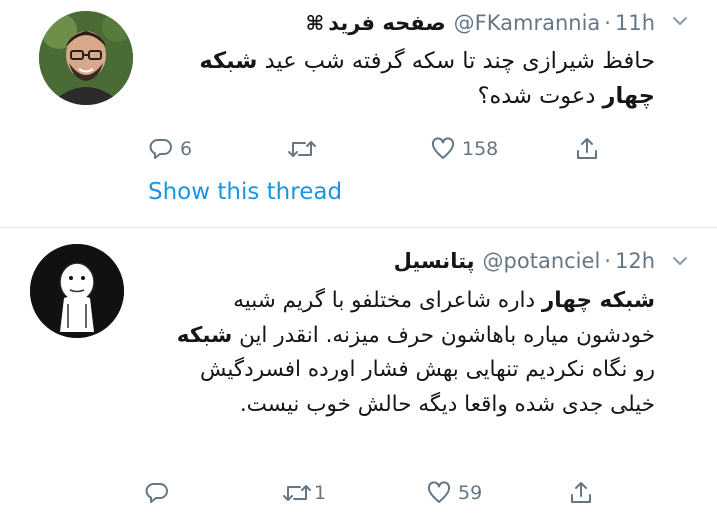 Image resolution: width=717 pixels, height=525 pixels. I want to click on retweet-button: 1, so click(304, 493).